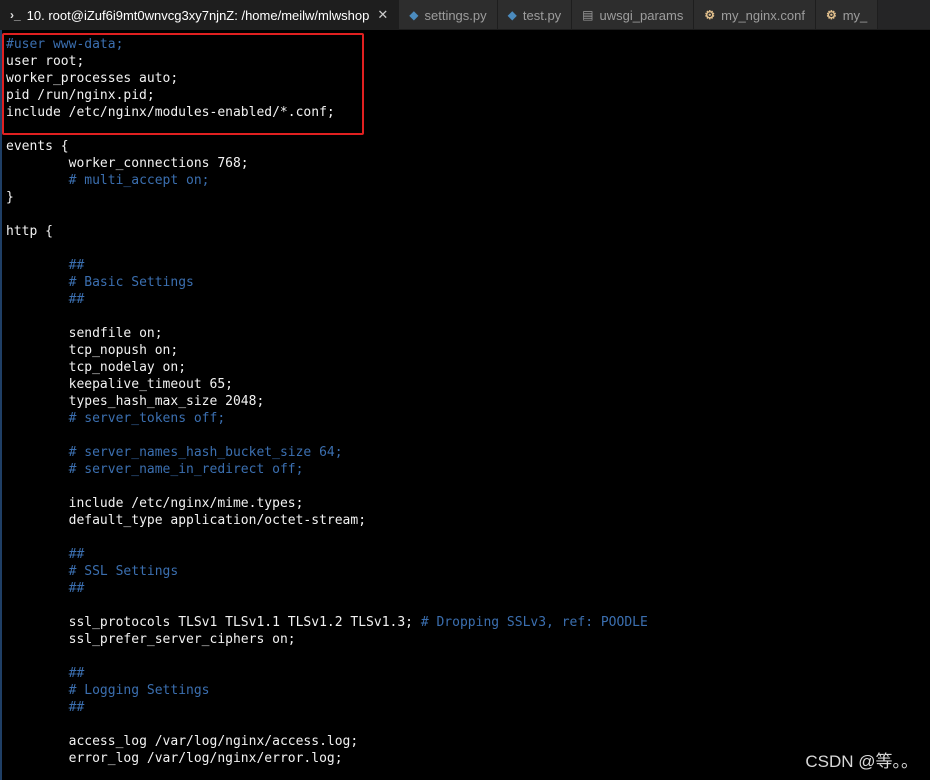  Describe the element at coordinates (131, 282) in the screenshot. I see `code-comment: # Basic Settings` at that location.